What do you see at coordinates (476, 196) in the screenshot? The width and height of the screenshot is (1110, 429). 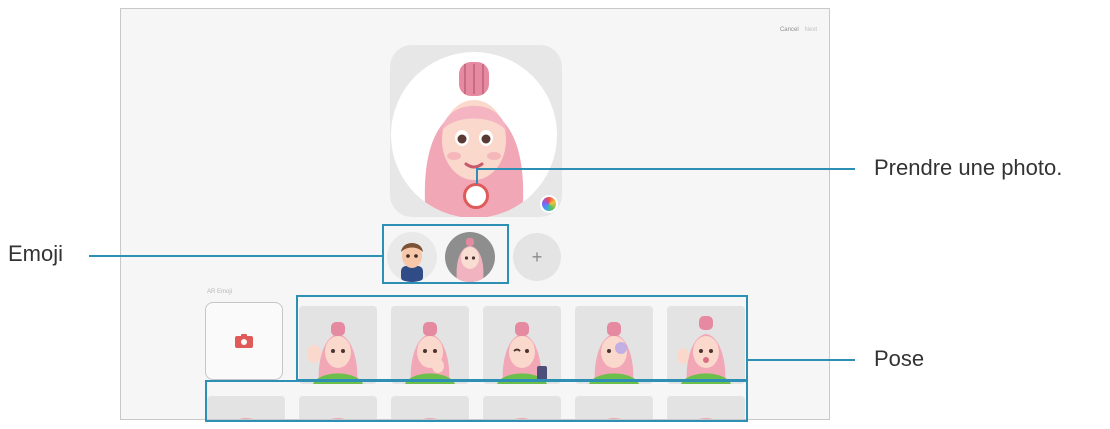 I see `shutter-button` at bounding box center [476, 196].